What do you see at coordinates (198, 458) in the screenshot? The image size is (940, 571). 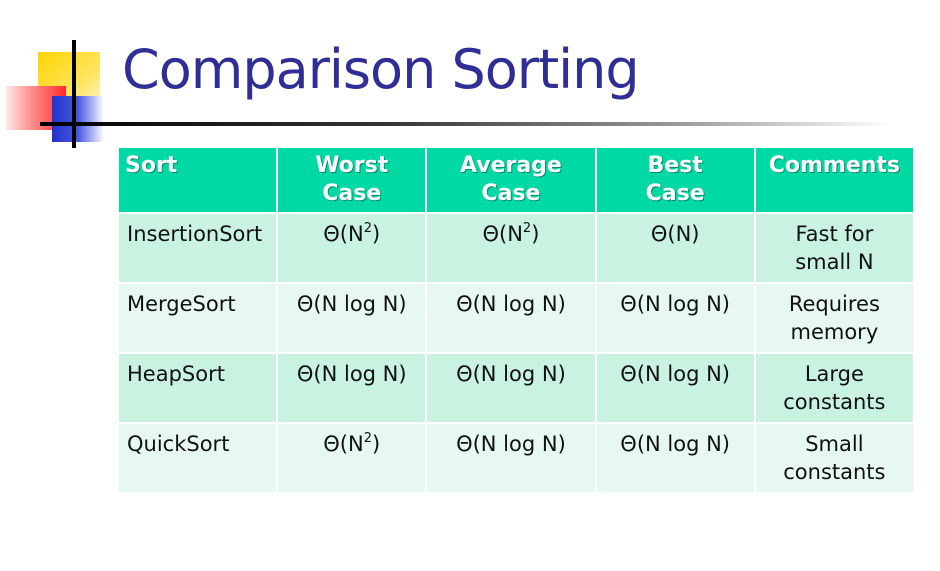 I see `cell-sort-name: QuickSort` at bounding box center [198, 458].